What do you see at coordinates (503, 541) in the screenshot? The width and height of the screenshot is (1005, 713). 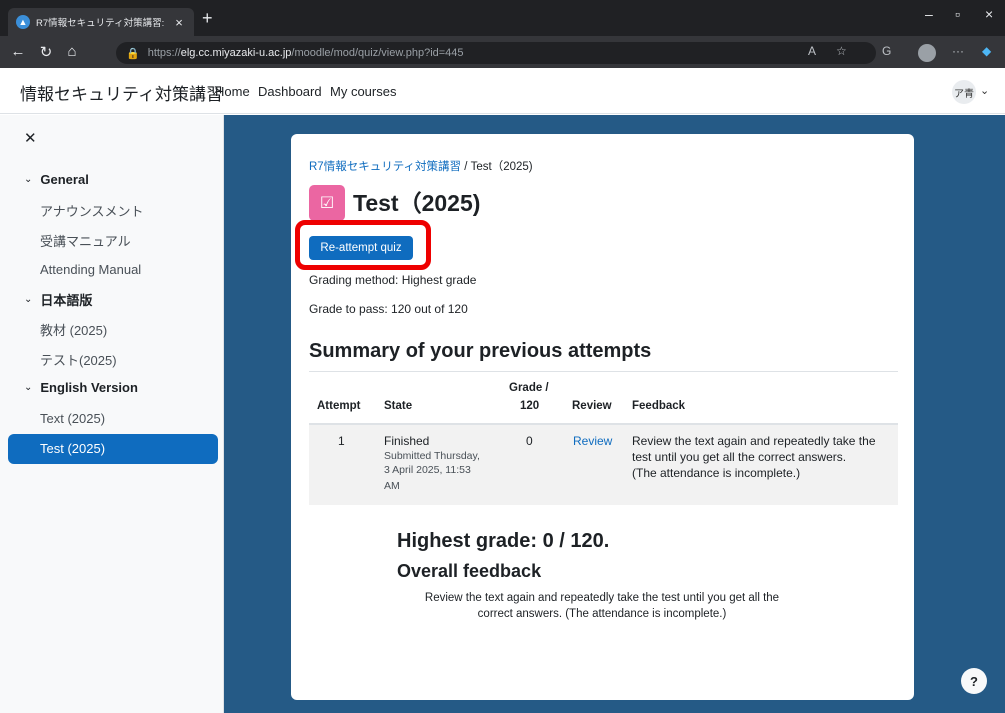 I see `highest-grade: Highest grade: 0 / 120.` at bounding box center [503, 541].